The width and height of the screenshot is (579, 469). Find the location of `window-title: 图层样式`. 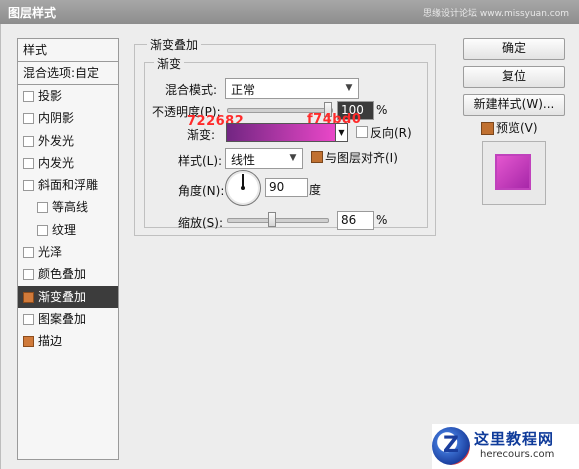

window-title: 图层样式 is located at coordinates (32, 13).